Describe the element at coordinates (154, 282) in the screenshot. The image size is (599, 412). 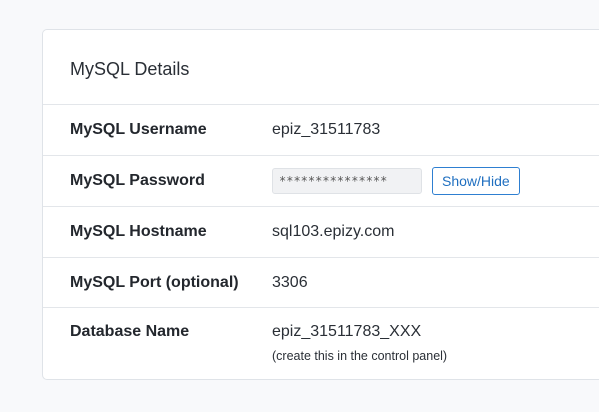
I see `row-label: MySQL Port (optional)` at that location.